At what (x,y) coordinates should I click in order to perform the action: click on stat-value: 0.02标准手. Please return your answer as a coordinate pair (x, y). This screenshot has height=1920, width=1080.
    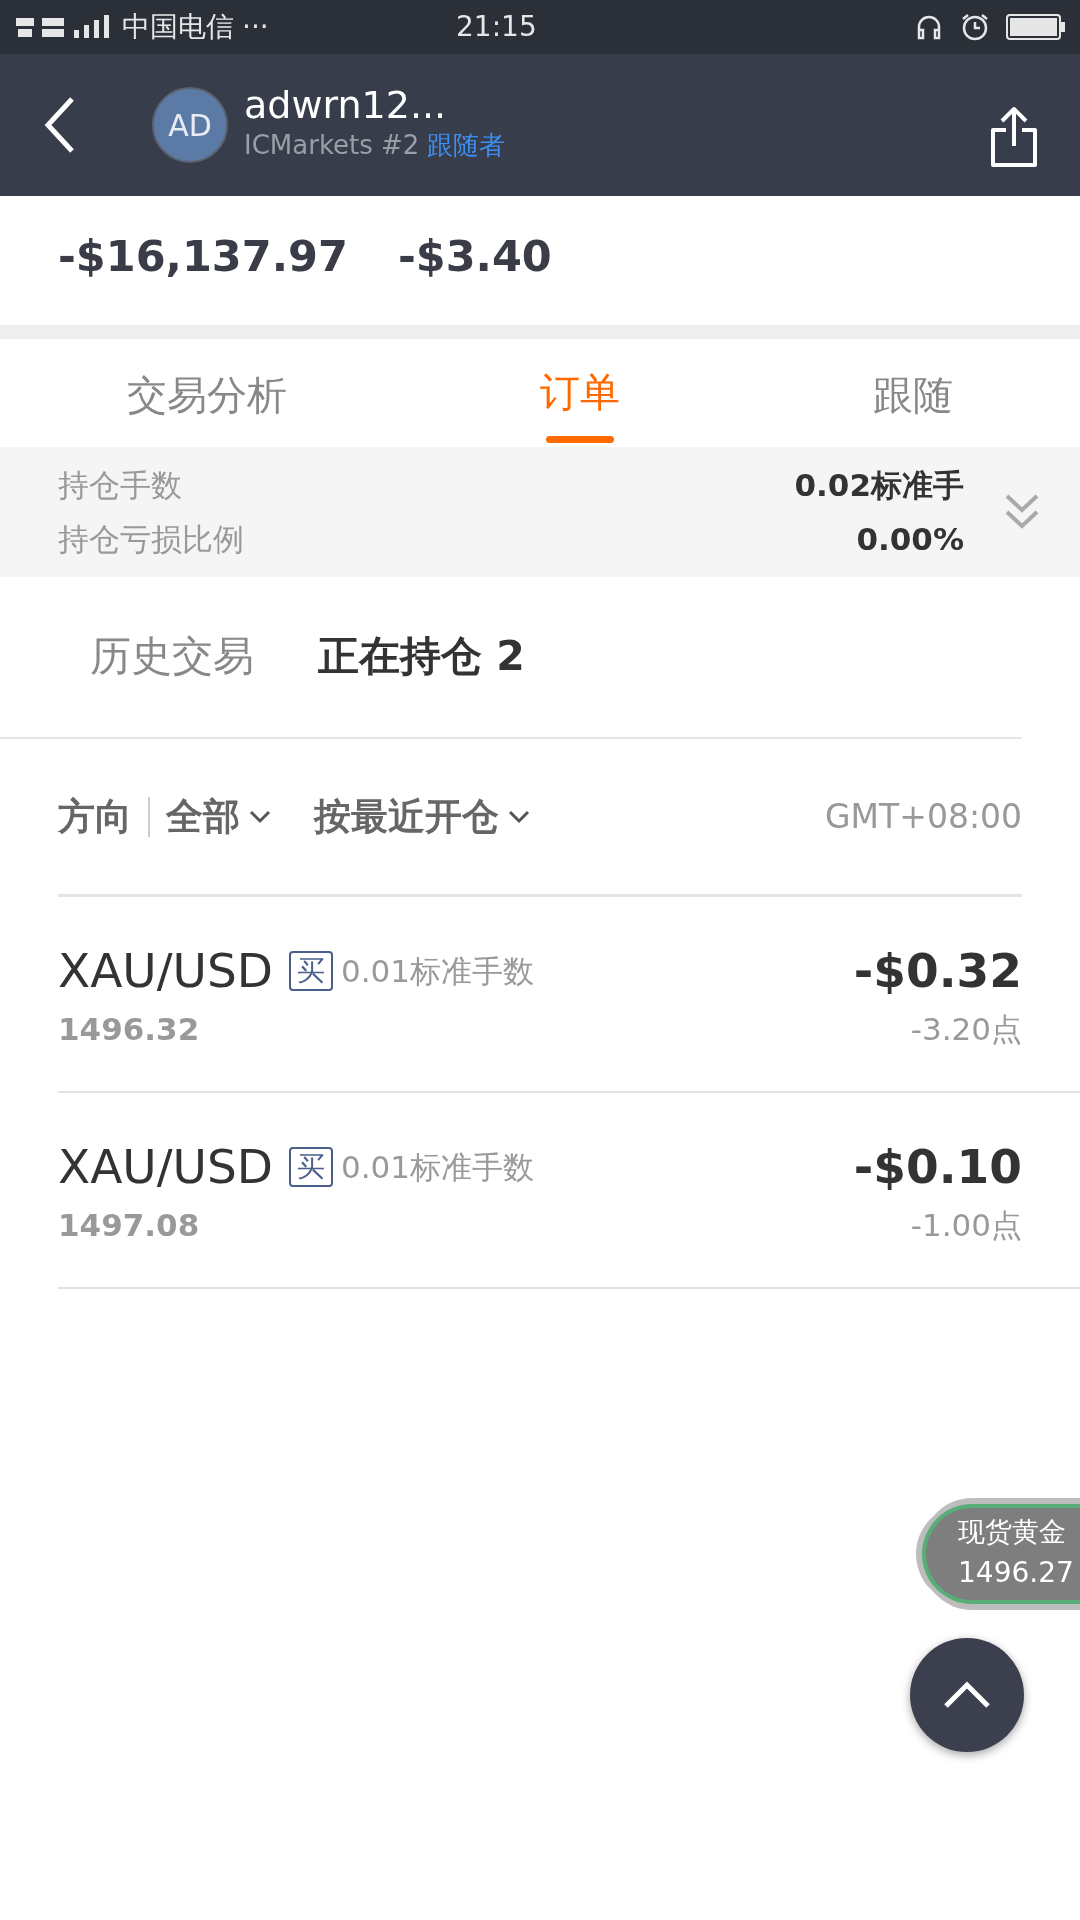
    Looking at the image, I should click on (879, 485).